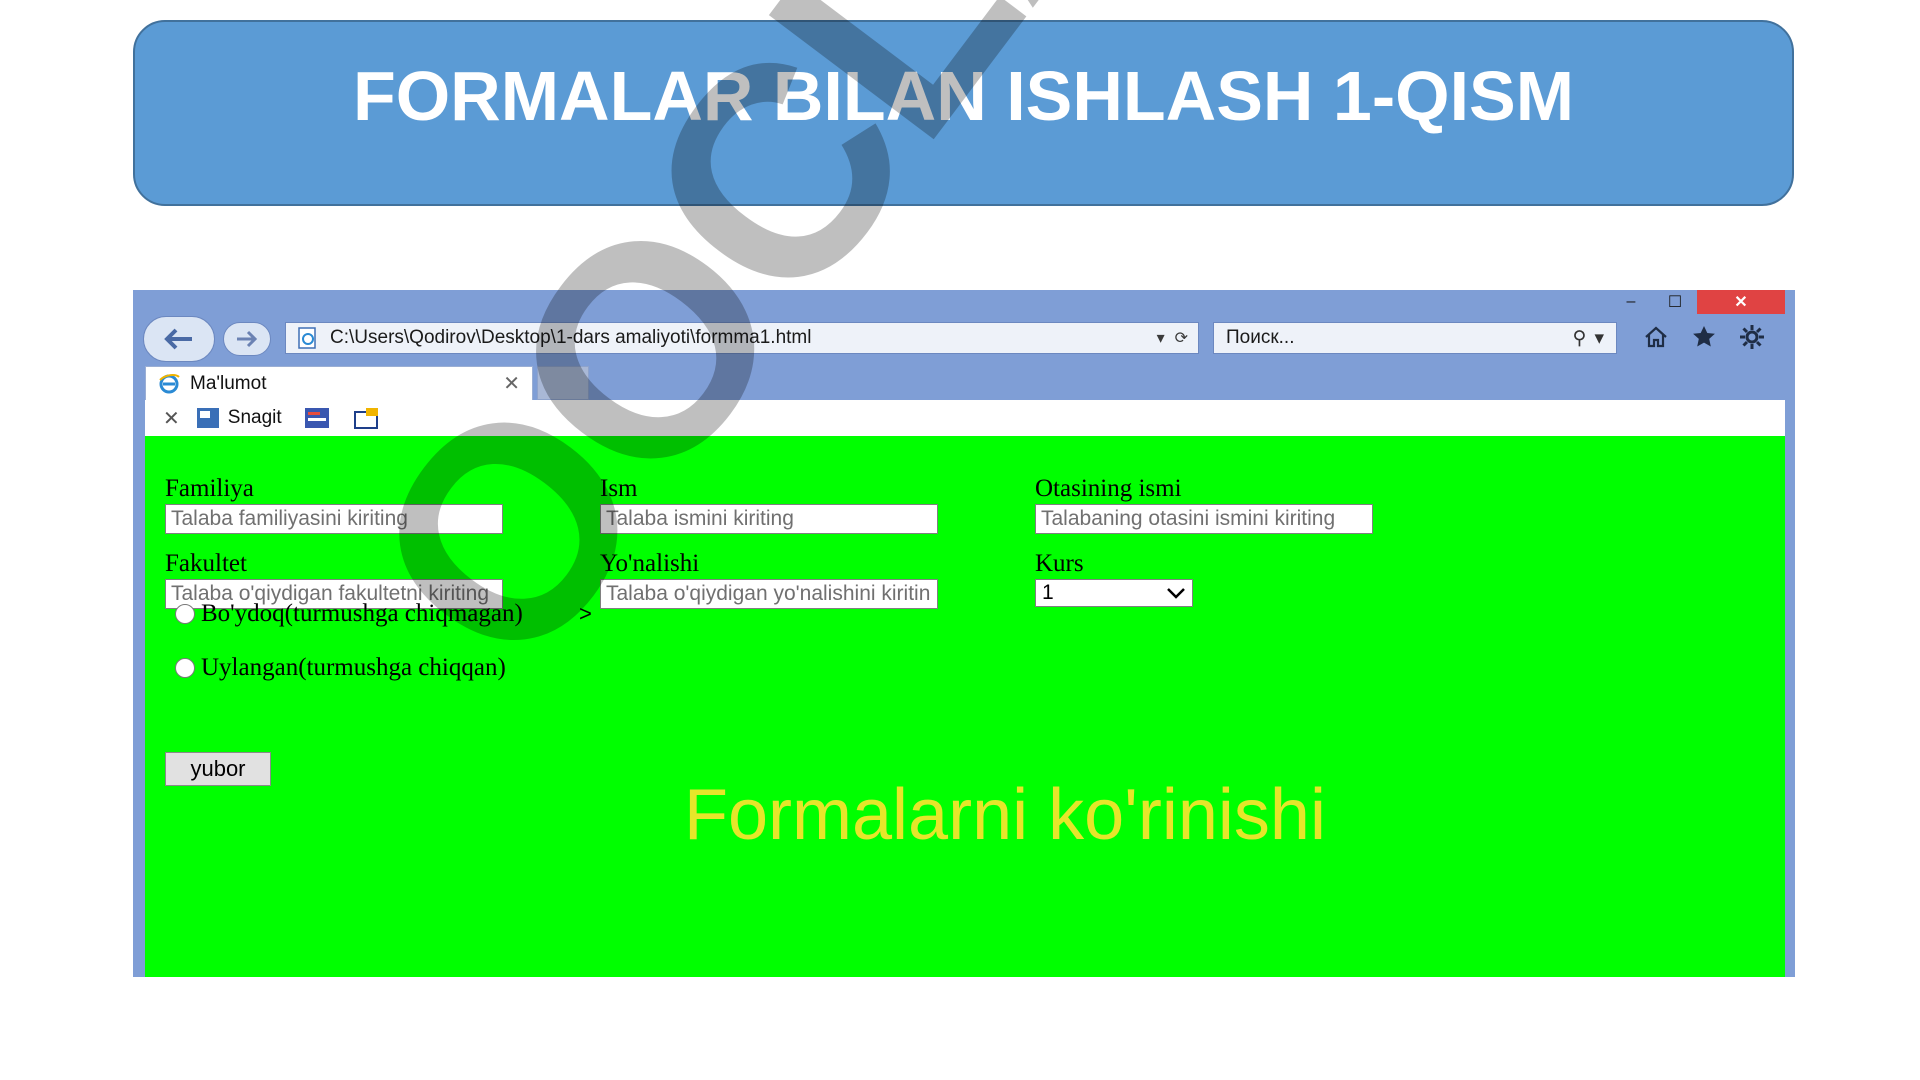 Image resolution: width=1920 pixels, height=1080 pixels. Describe the element at coordinates (1204, 519) in the screenshot. I see `otasining-ismi-input: Talabaning otasini ismini kiriting` at that location.